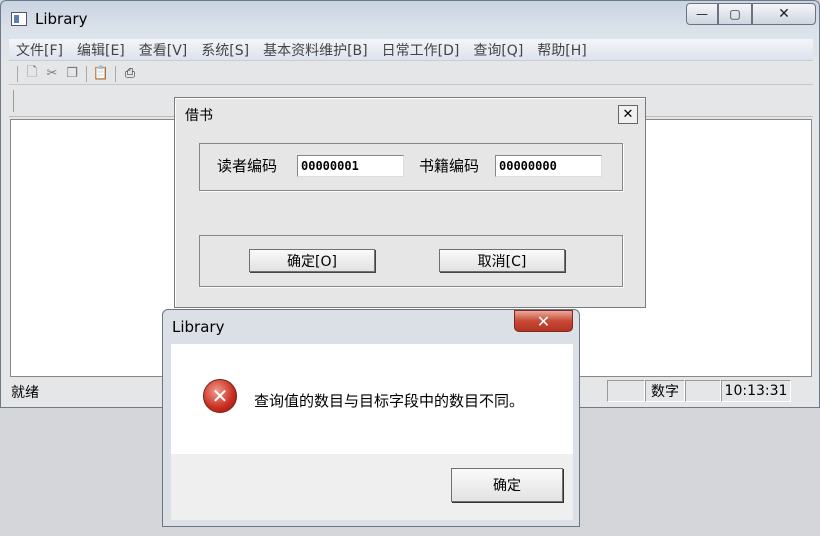 The height and width of the screenshot is (536, 820). What do you see at coordinates (32, 73) in the screenshot?
I see `new-file-icon: 🗋` at bounding box center [32, 73].